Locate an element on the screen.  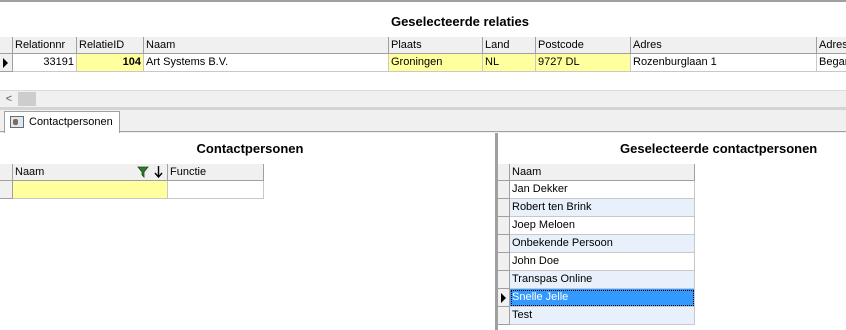
gc-row: Robert ten Brink is located at coordinates (602, 208).